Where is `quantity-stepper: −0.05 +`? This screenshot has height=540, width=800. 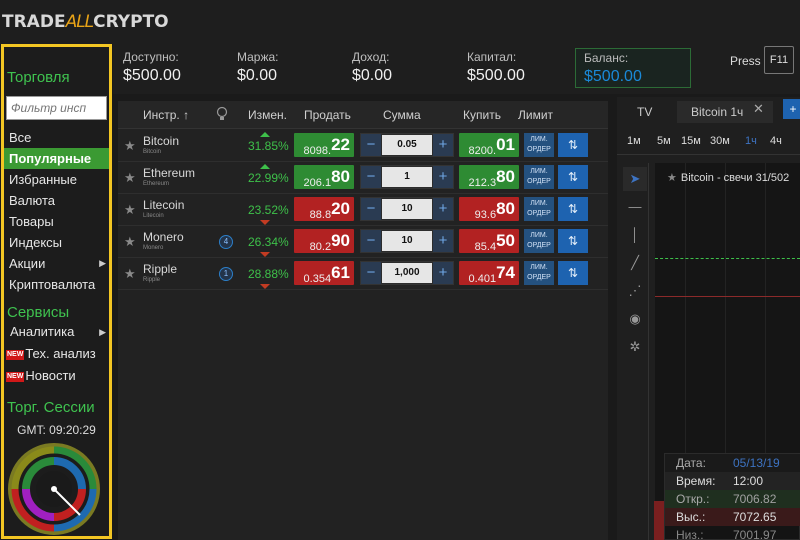
quantity-stepper: −0.05 + is located at coordinates (407, 145).